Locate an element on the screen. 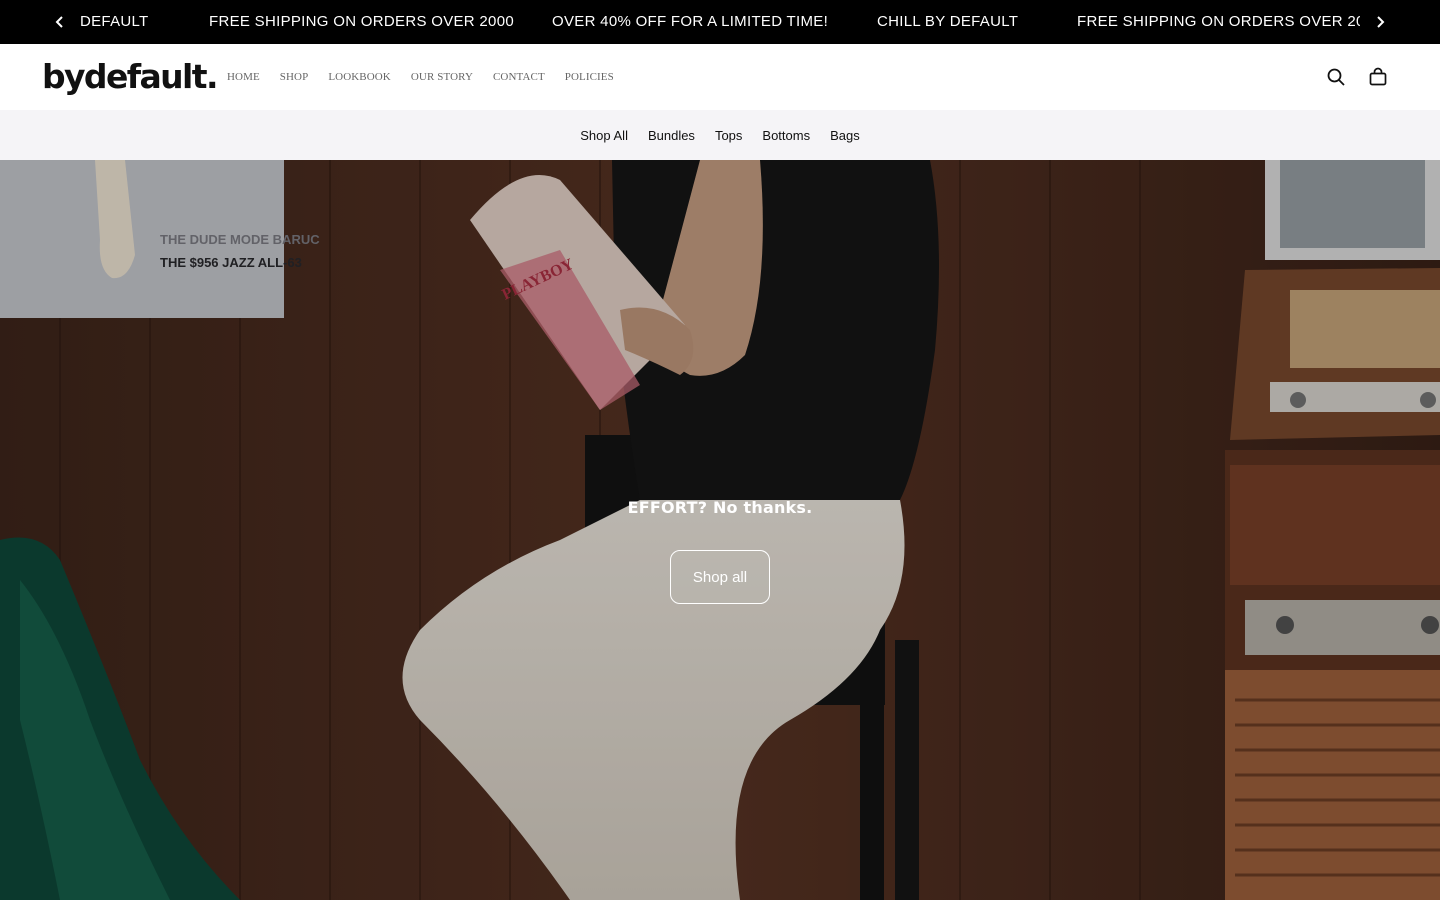  search-icon is located at coordinates (1336, 77).